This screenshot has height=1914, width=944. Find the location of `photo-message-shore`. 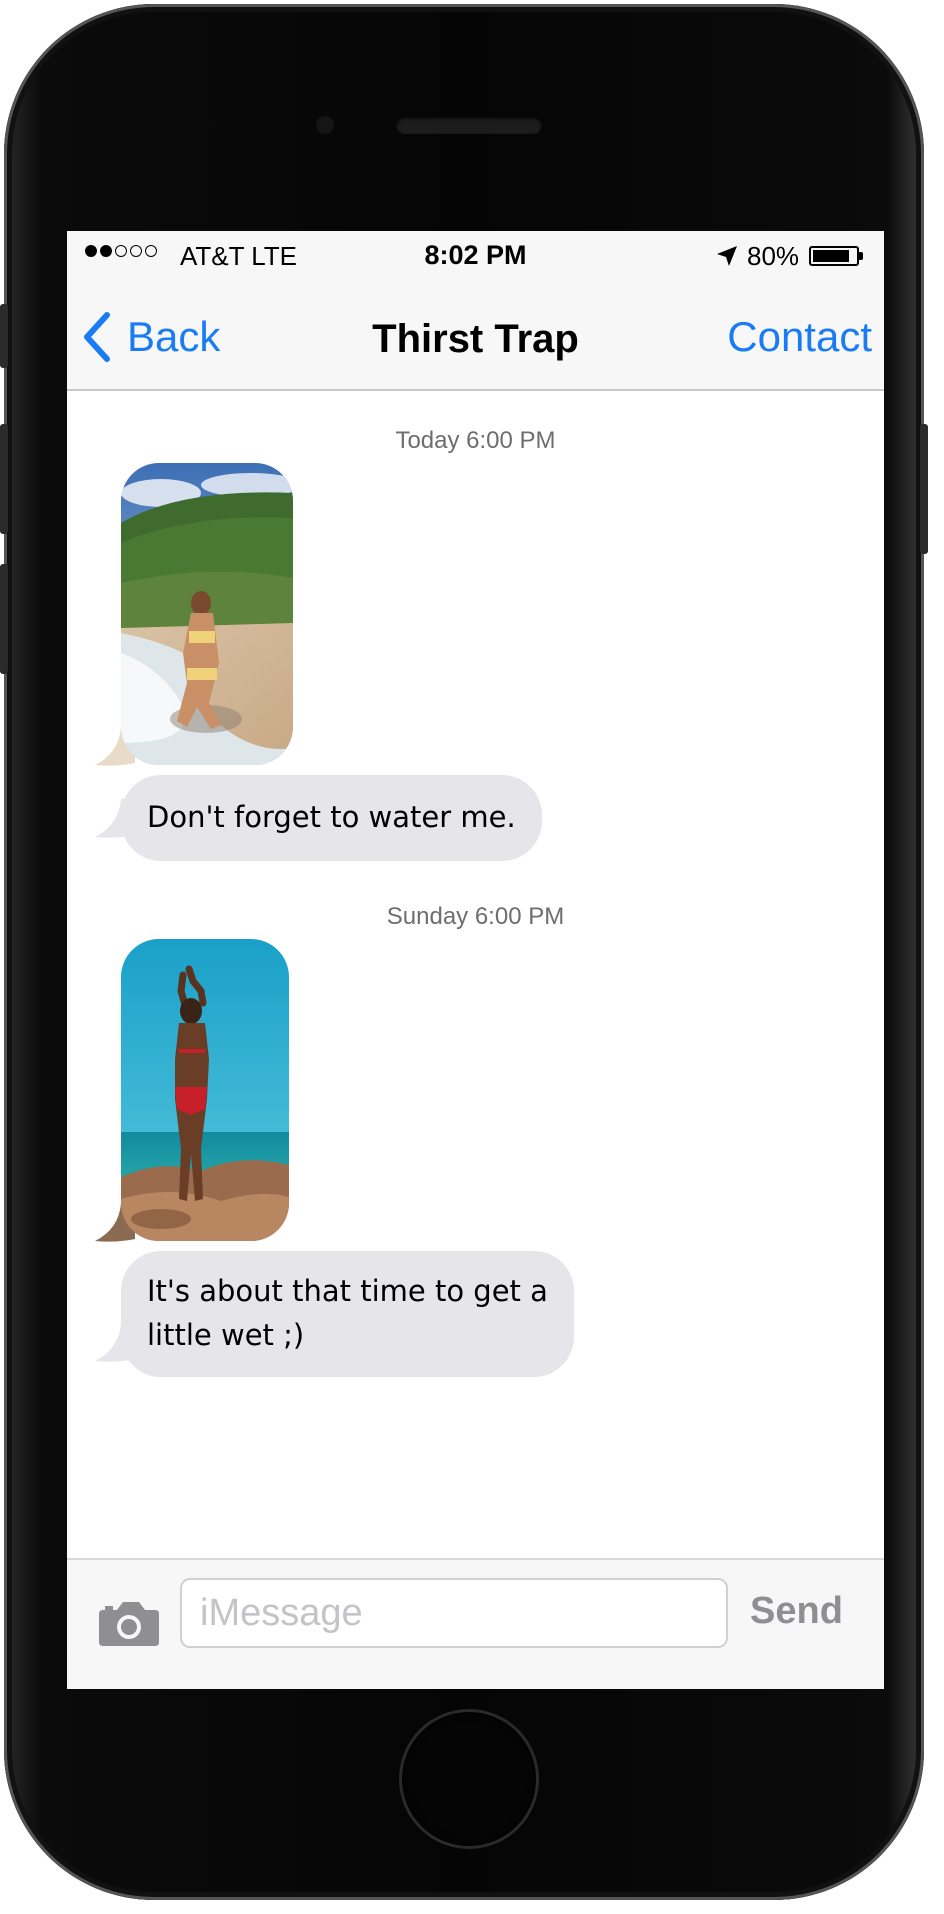

photo-message-shore is located at coordinates (205, 1090).